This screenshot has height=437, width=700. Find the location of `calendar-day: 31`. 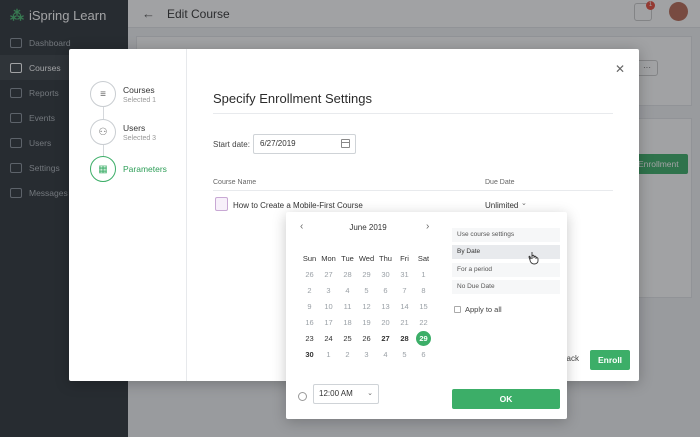

calendar-day: 31 is located at coordinates (404, 275).